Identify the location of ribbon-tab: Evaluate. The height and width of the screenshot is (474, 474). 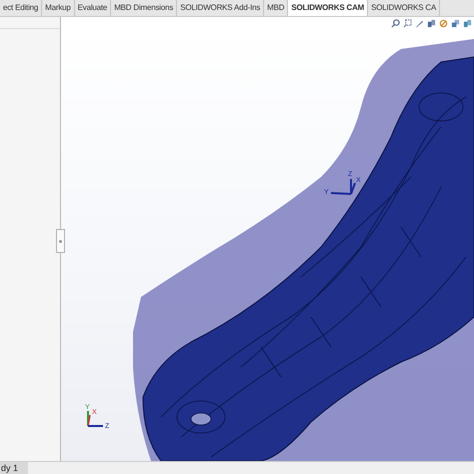
(93, 8).